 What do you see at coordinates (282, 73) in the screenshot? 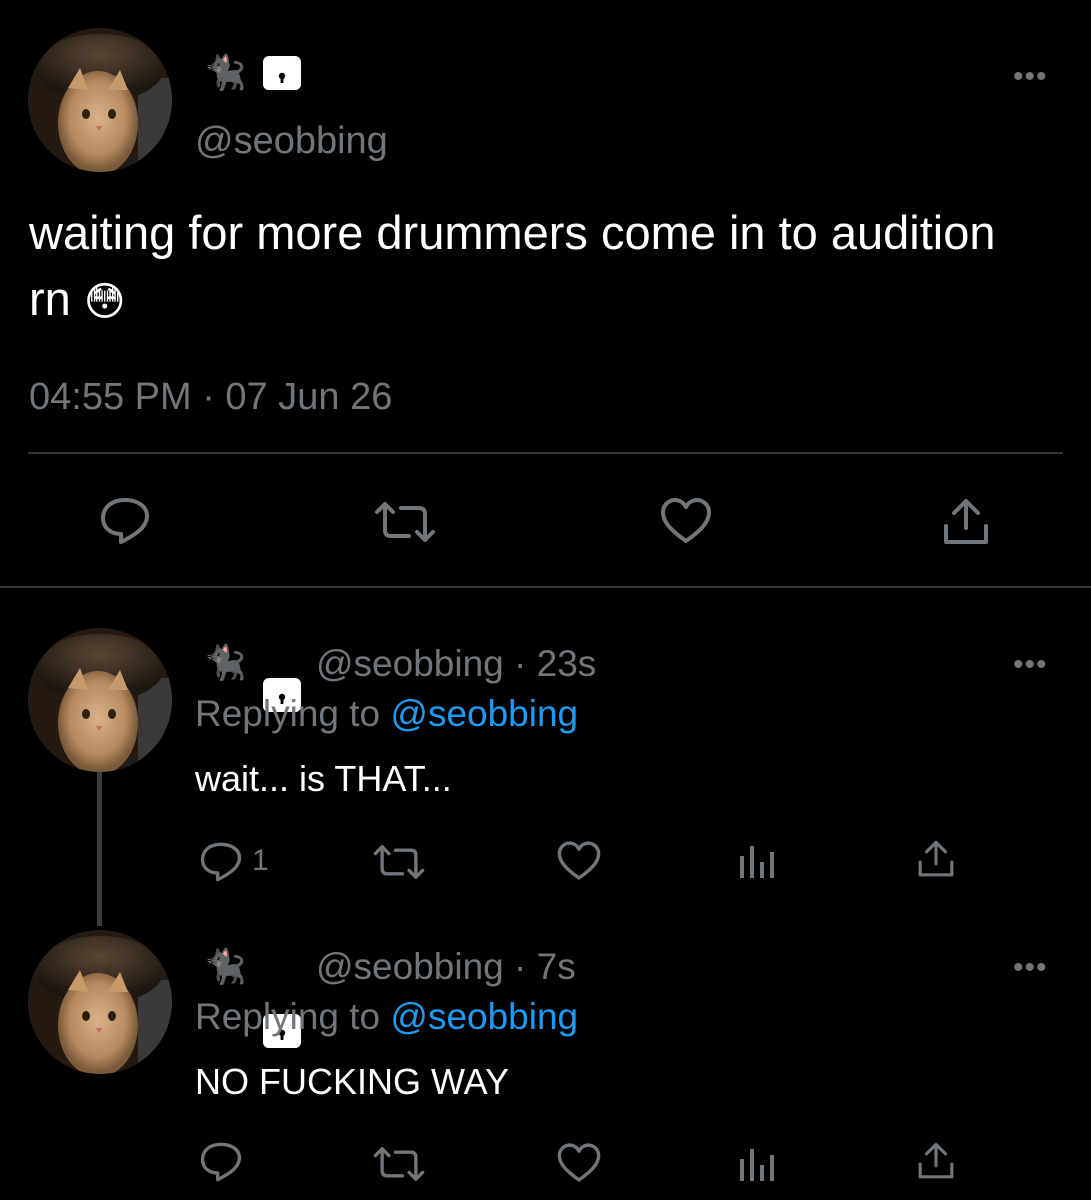
I see `lock-icon` at bounding box center [282, 73].